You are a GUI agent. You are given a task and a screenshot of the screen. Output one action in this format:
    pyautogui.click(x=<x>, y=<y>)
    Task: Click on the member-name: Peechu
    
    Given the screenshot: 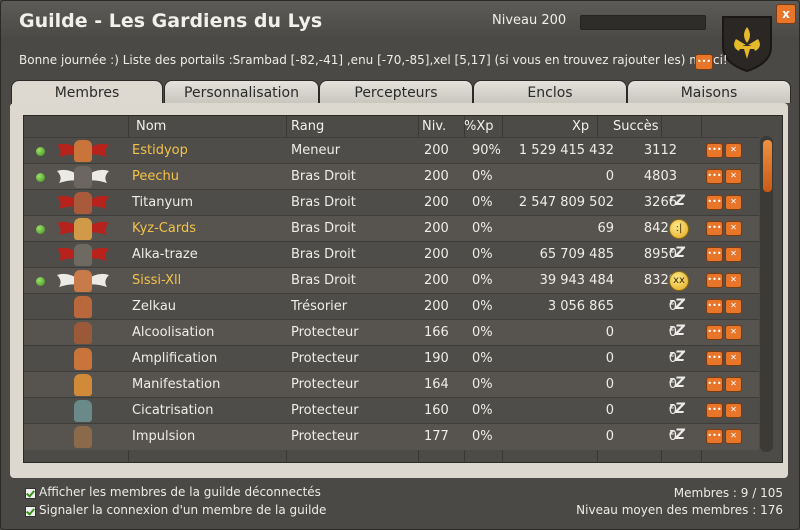 What is the action you would take?
    pyautogui.click(x=155, y=176)
    